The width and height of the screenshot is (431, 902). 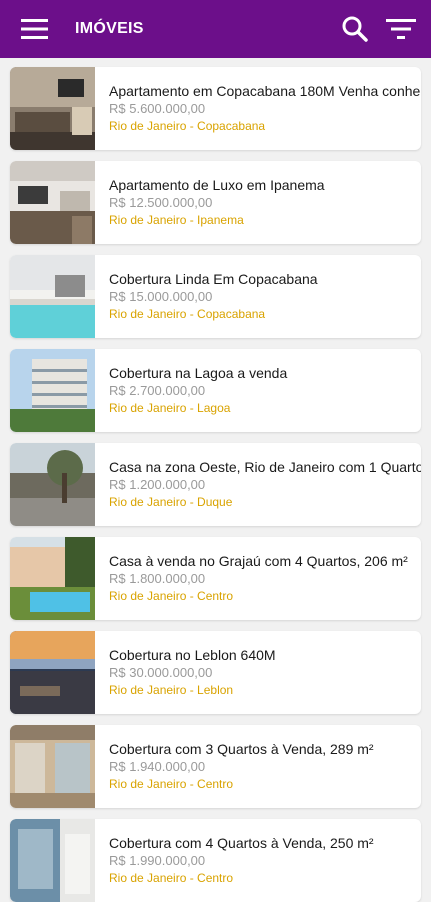 What do you see at coordinates (192, 655) in the screenshot?
I see `listing-title: Cobertura no Leblon 640M` at bounding box center [192, 655].